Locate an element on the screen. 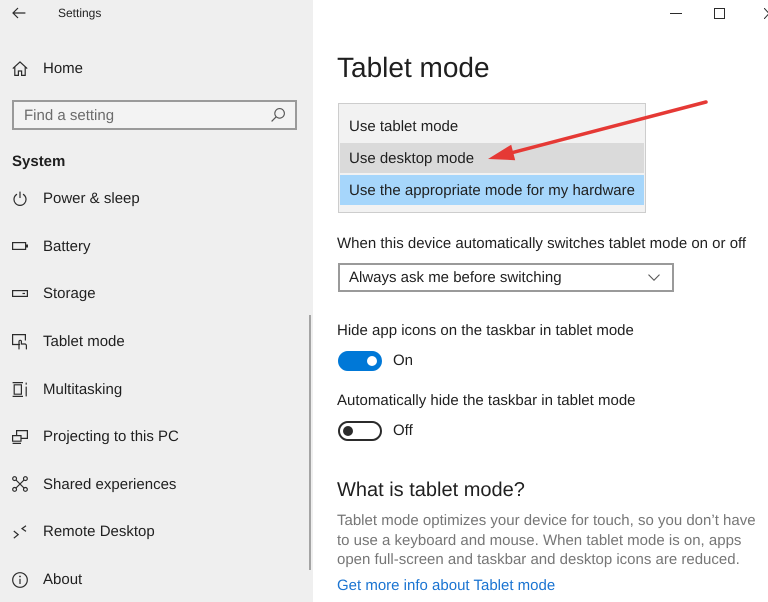 Image resolution: width=768 pixels, height=602 pixels. chevrons-icon is located at coordinates (20, 531).